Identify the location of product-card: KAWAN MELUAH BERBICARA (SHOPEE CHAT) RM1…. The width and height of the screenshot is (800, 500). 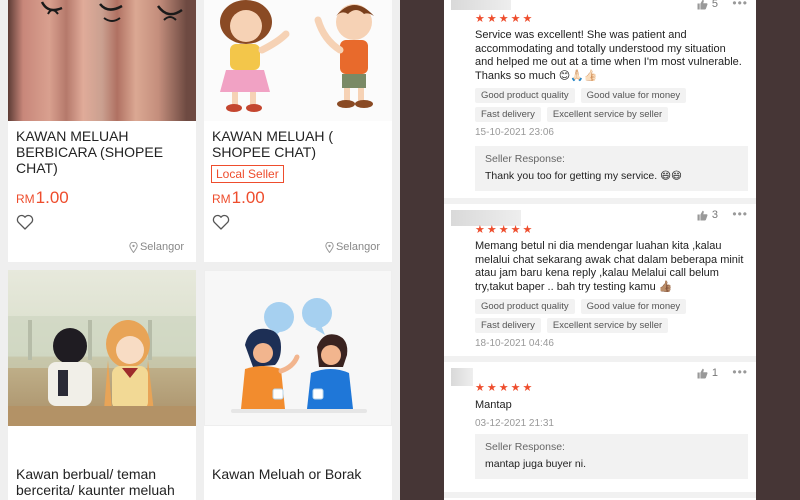
(102, 131).